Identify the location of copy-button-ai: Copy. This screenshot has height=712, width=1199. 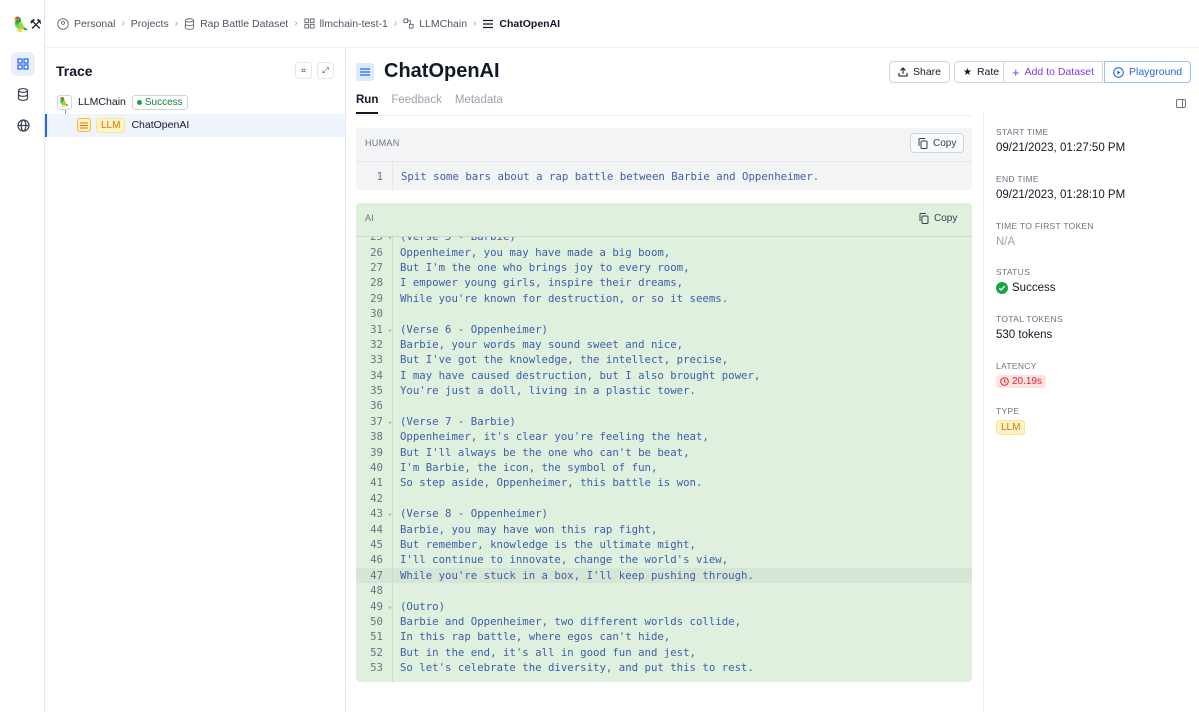
(938, 218).